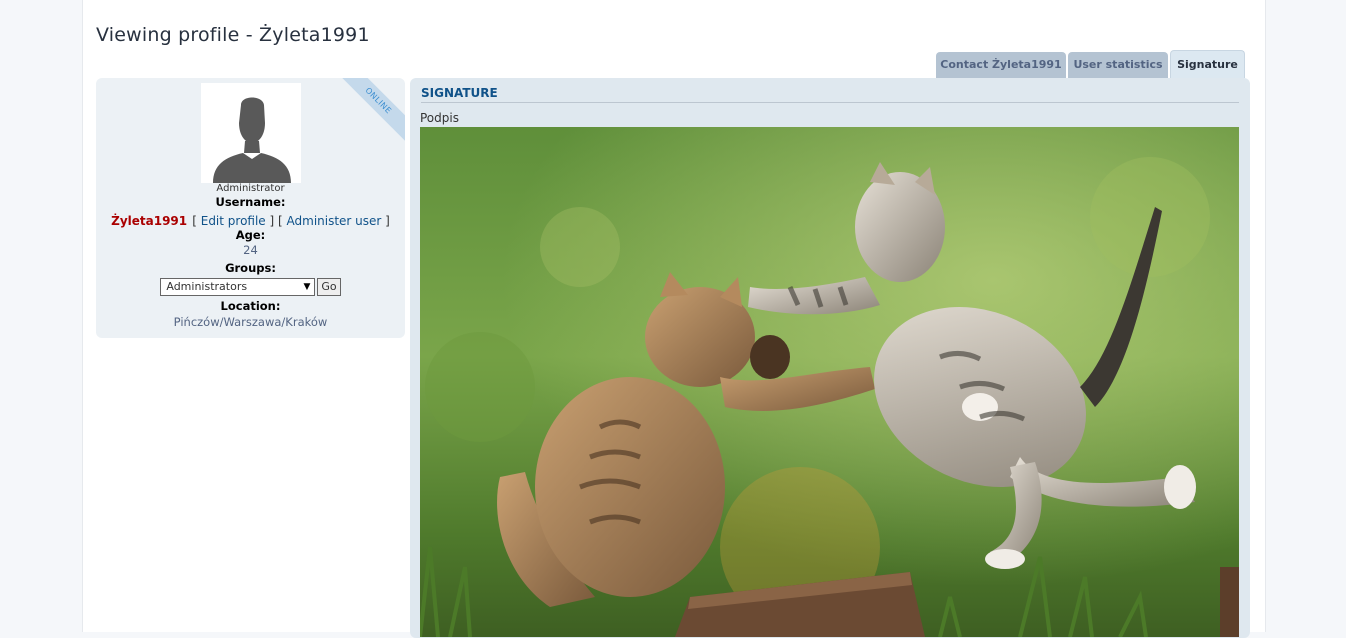 This screenshot has height=638, width=1346. I want to click on page-title: Viewing profile - Żyleta1991, so click(233, 34).